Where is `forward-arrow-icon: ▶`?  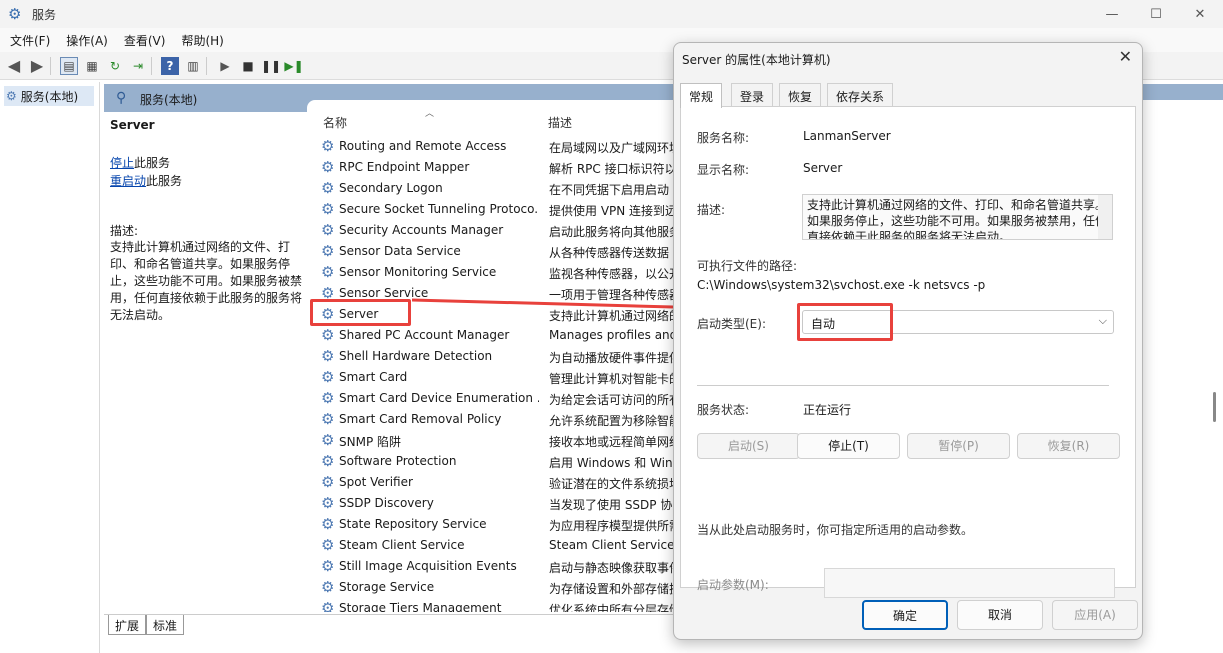 forward-arrow-icon: ▶ is located at coordinates (37, 65).